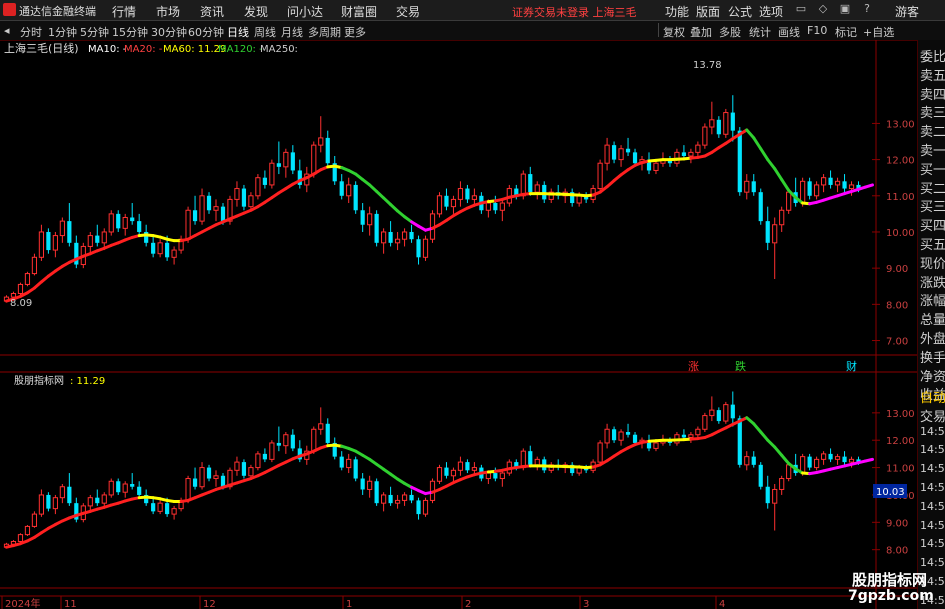 The width and height of the screenshot is (945, 609). I want to click on period-1min: 1分钟, so click(62, 32).